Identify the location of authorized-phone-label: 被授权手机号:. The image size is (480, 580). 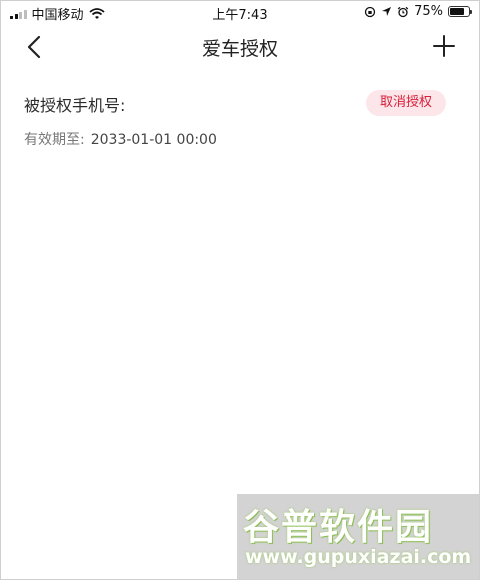
(75, 105).